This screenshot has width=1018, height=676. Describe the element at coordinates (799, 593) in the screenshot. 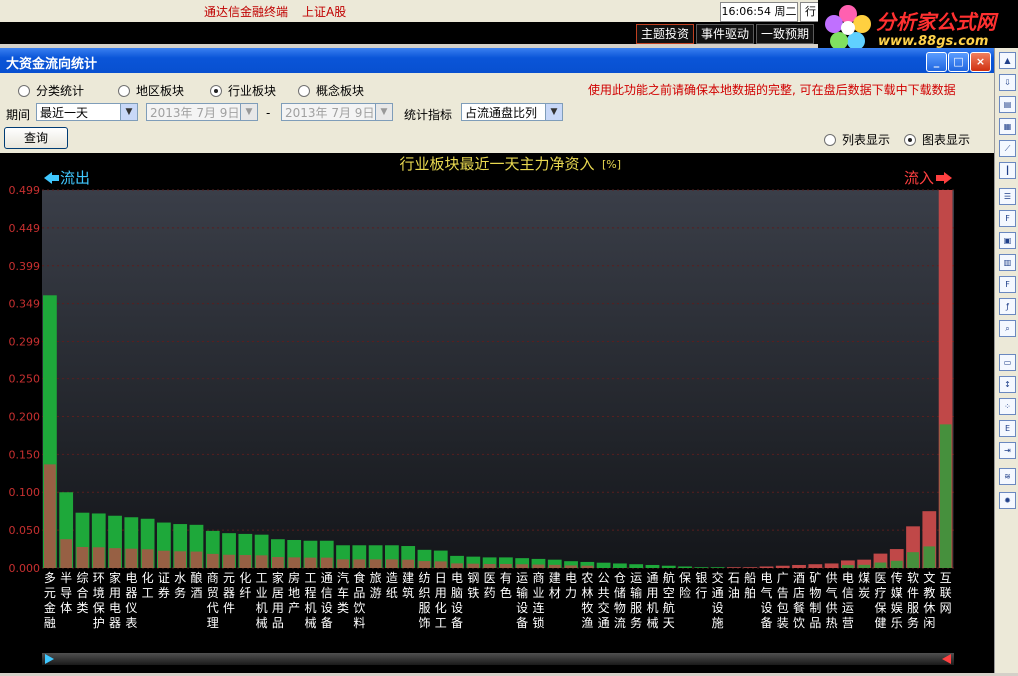

I see `x-tick-label-char: 店` at that location.